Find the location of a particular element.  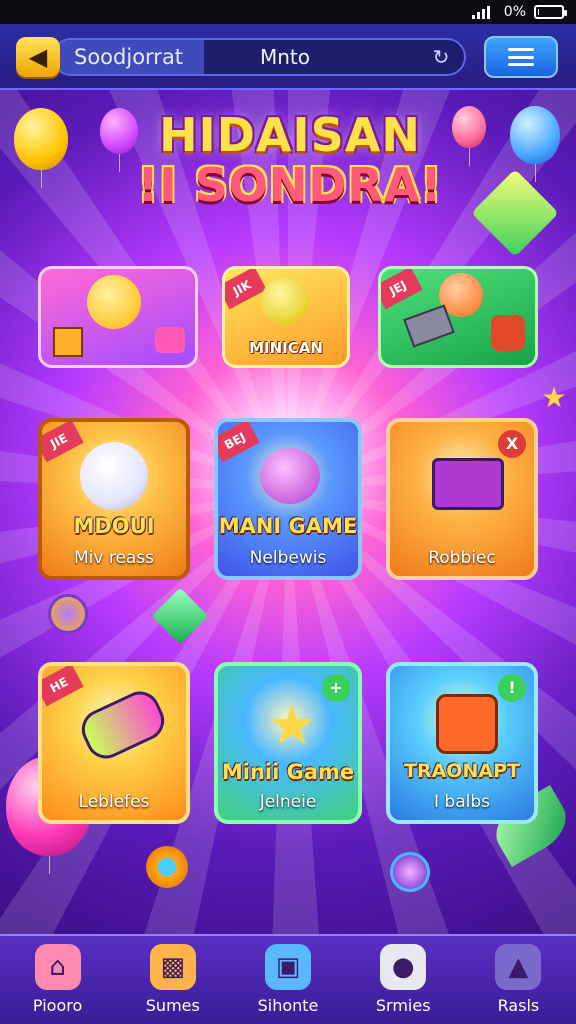

card-subtitle: I balbs is located at coordinates (462, 802).